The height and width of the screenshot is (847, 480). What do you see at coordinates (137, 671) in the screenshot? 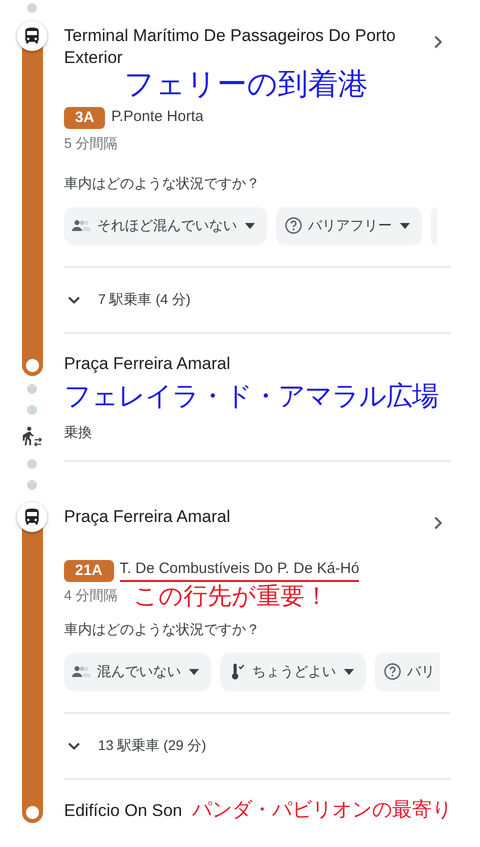
I see `feedback-chip: 混んでいない` at bounding box center [137, 671].